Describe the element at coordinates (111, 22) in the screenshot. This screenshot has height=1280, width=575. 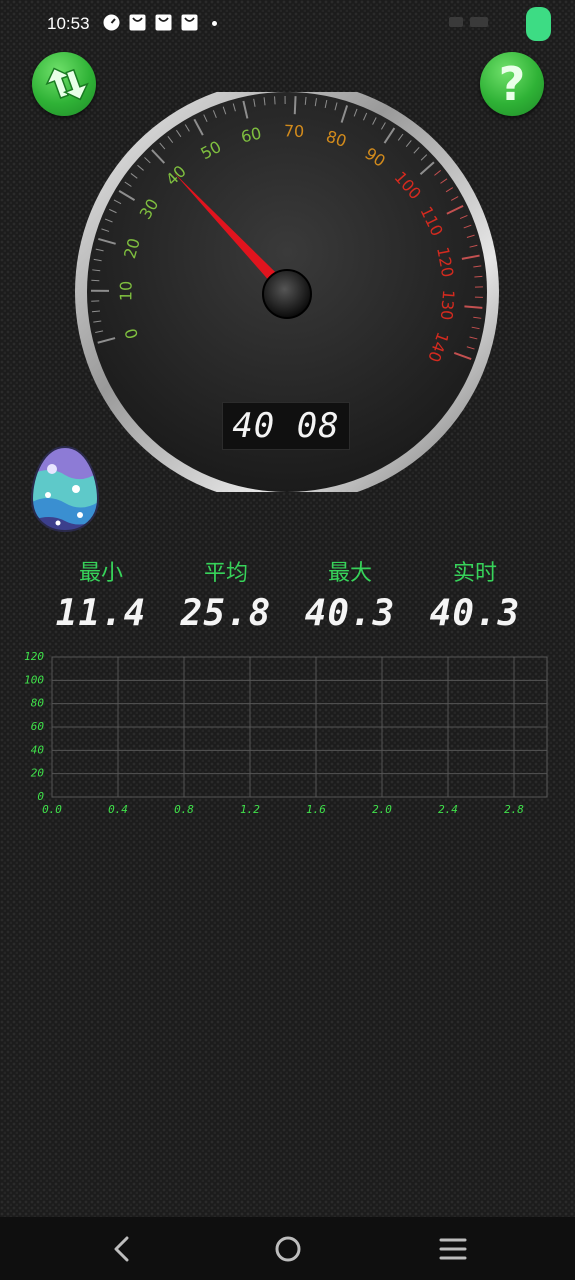
I see `speed-icon` at that location.